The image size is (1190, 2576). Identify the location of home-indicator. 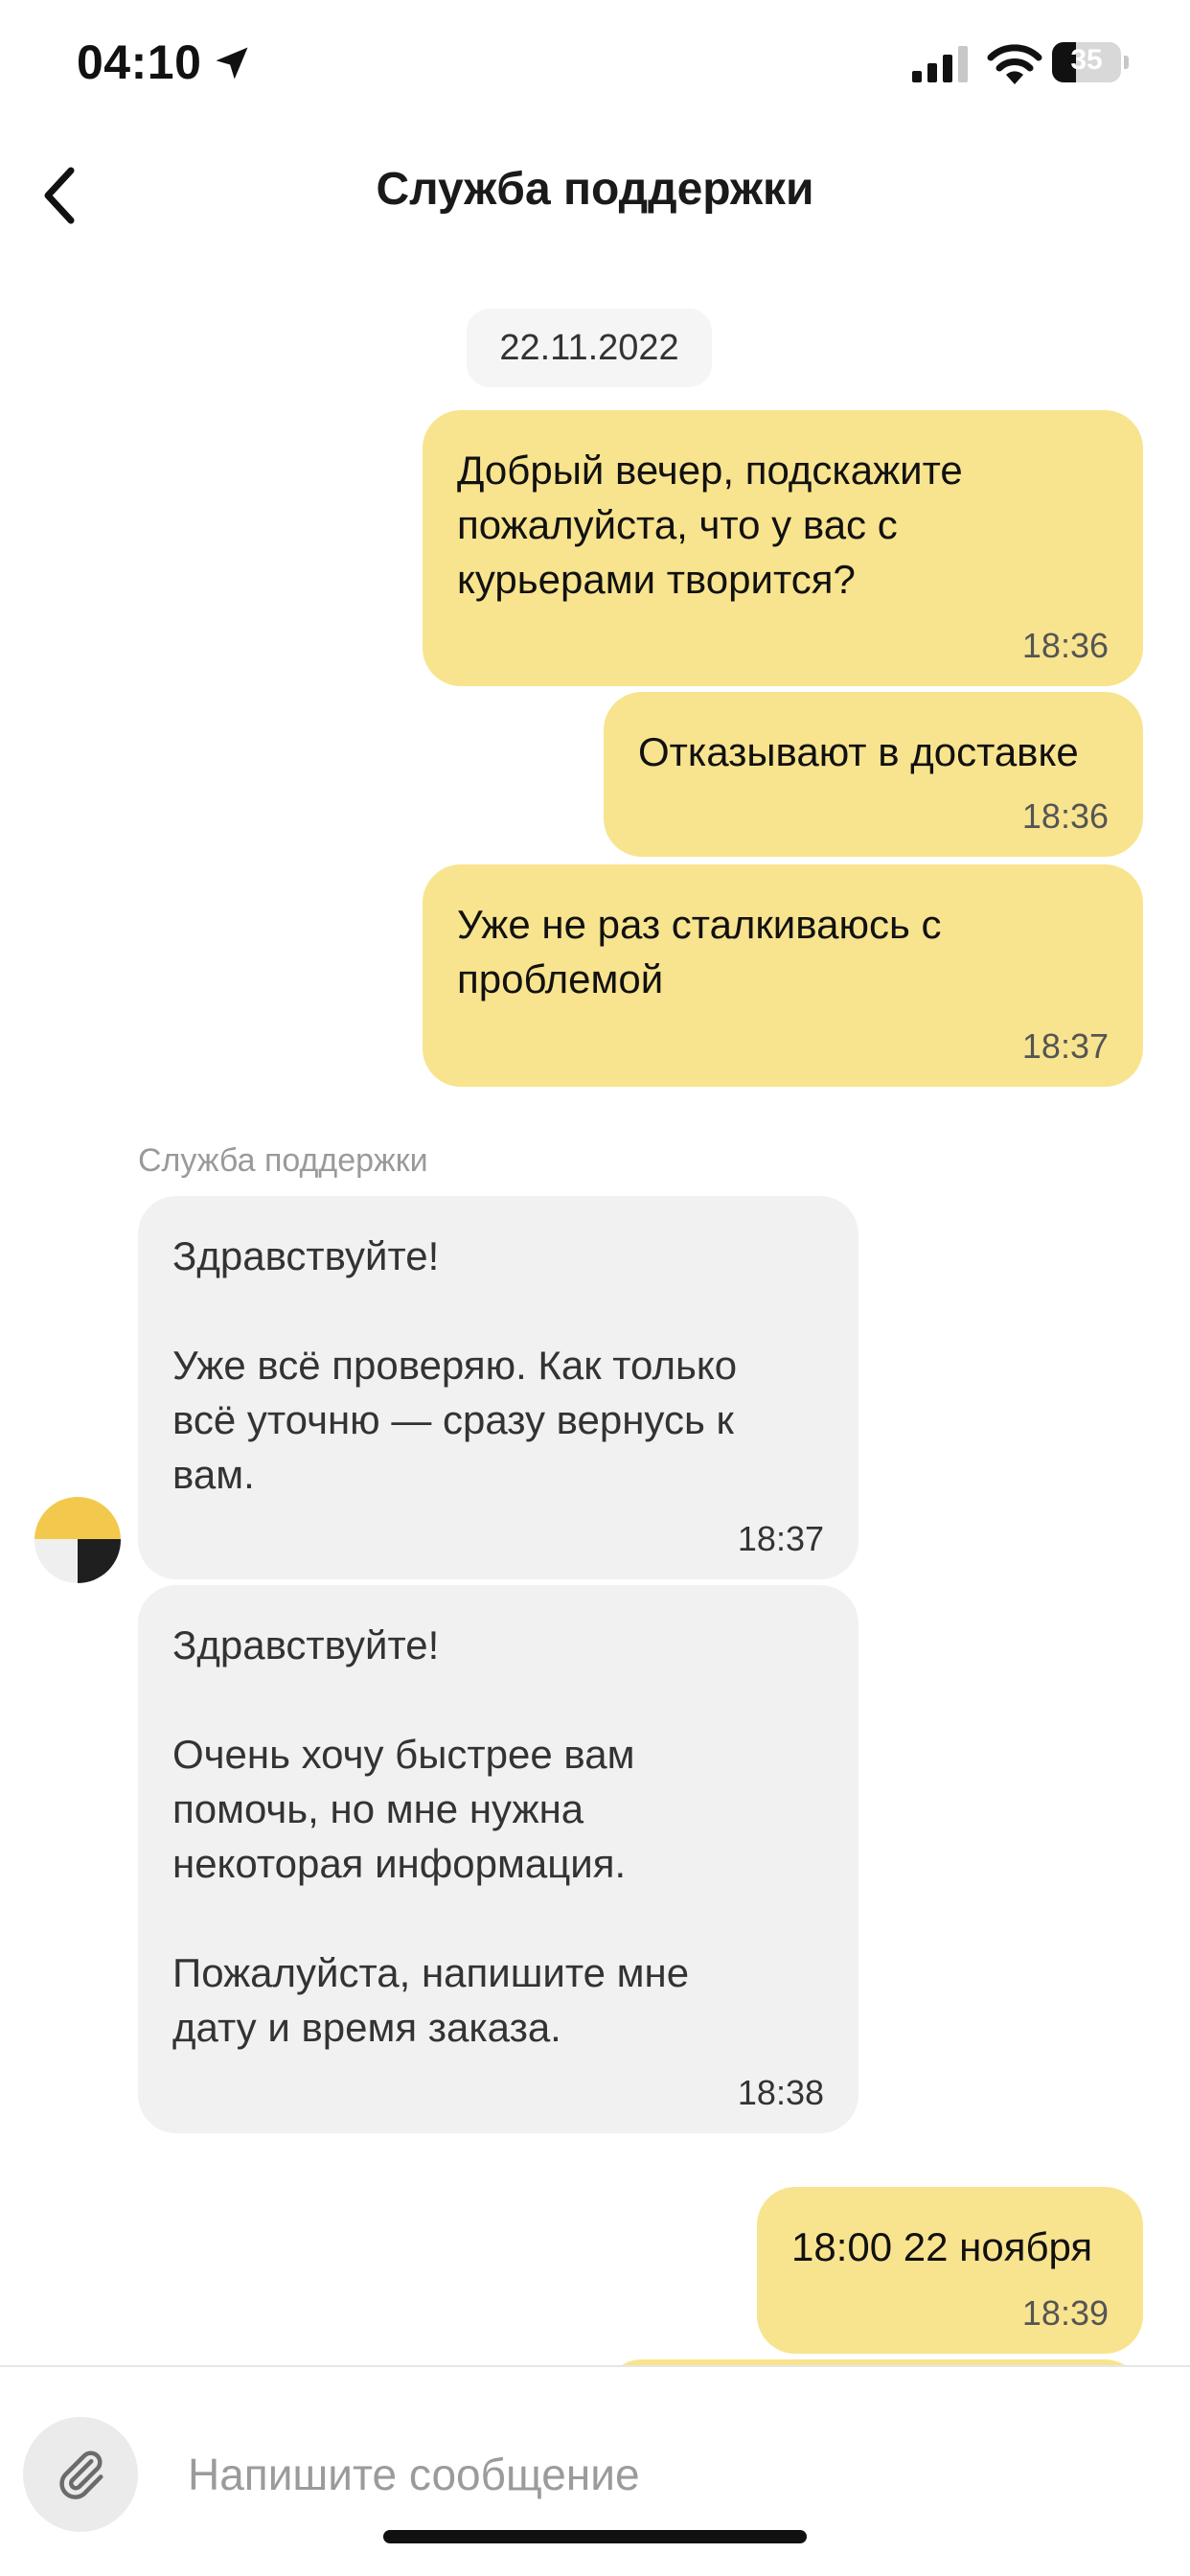
(595, 2536).